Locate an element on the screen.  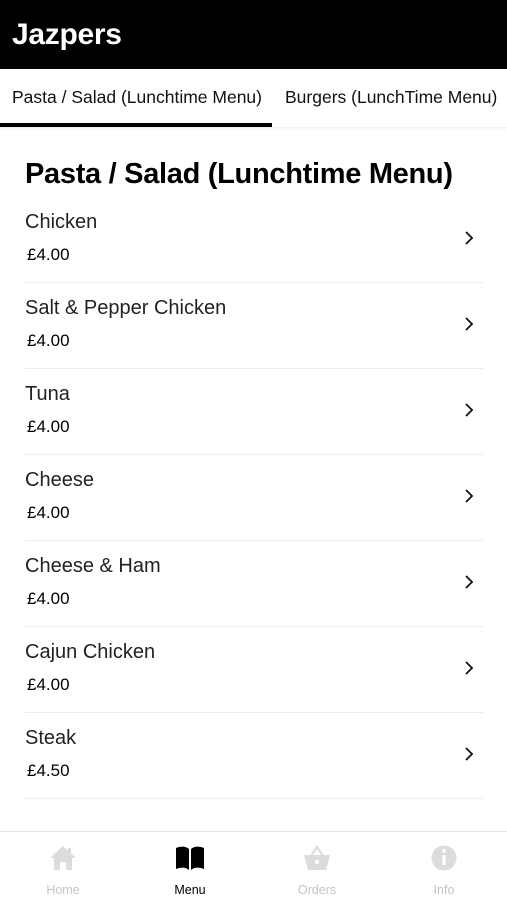
nav-menu: Menu is located at coordinates (190, 866).